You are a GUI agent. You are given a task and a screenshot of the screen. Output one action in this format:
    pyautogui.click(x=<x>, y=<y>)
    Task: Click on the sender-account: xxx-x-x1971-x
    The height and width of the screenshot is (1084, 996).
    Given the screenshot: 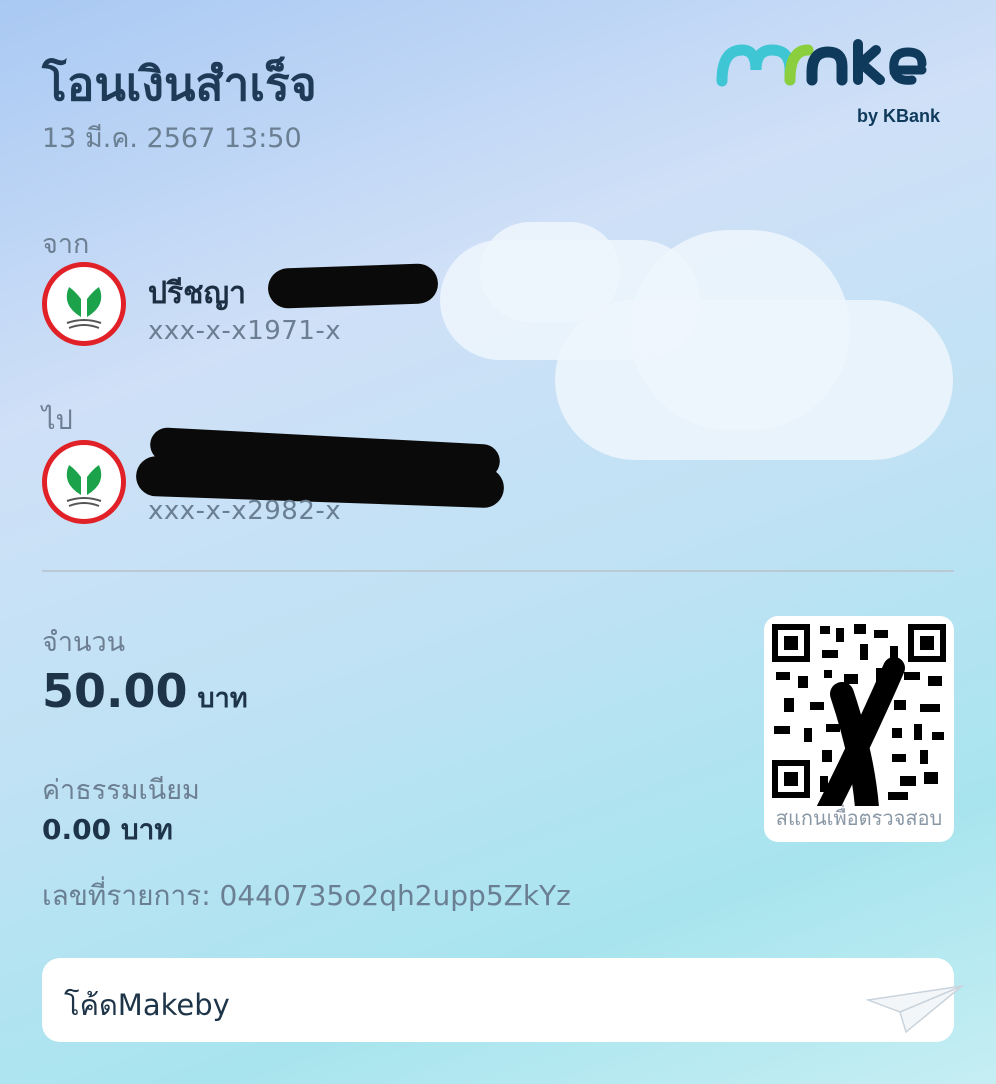 What is the action you would take?
    pyautogui.click(x=245, y=331)
    